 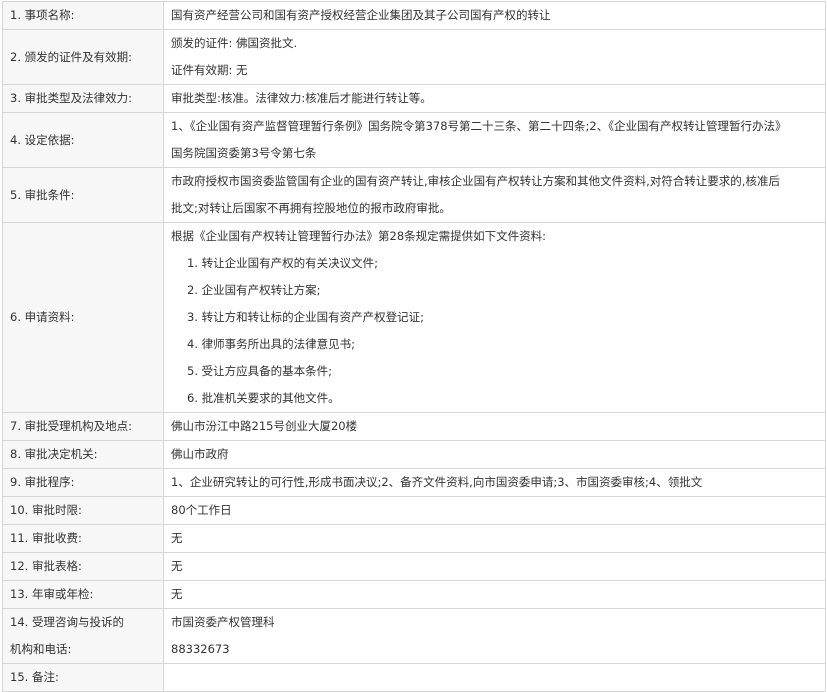 What do you see at coordinates (41, 649) in the screenshot?
I see `label-line: 机构和电话:` at bounding box center [41, 649].